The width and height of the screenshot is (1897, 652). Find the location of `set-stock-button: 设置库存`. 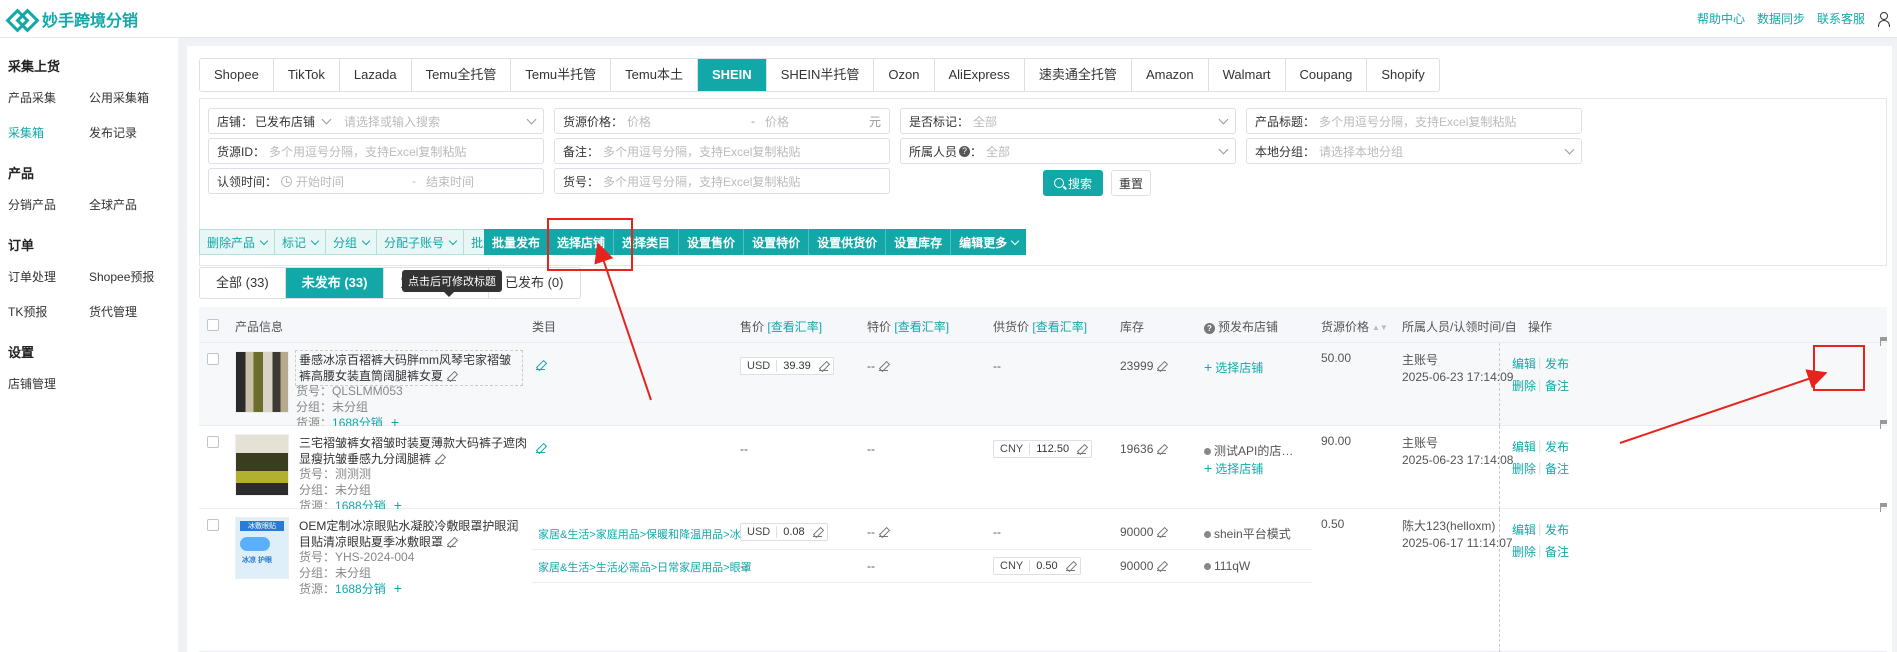

set-stock-button: 设置库存 is located at coordinates (919, 242).